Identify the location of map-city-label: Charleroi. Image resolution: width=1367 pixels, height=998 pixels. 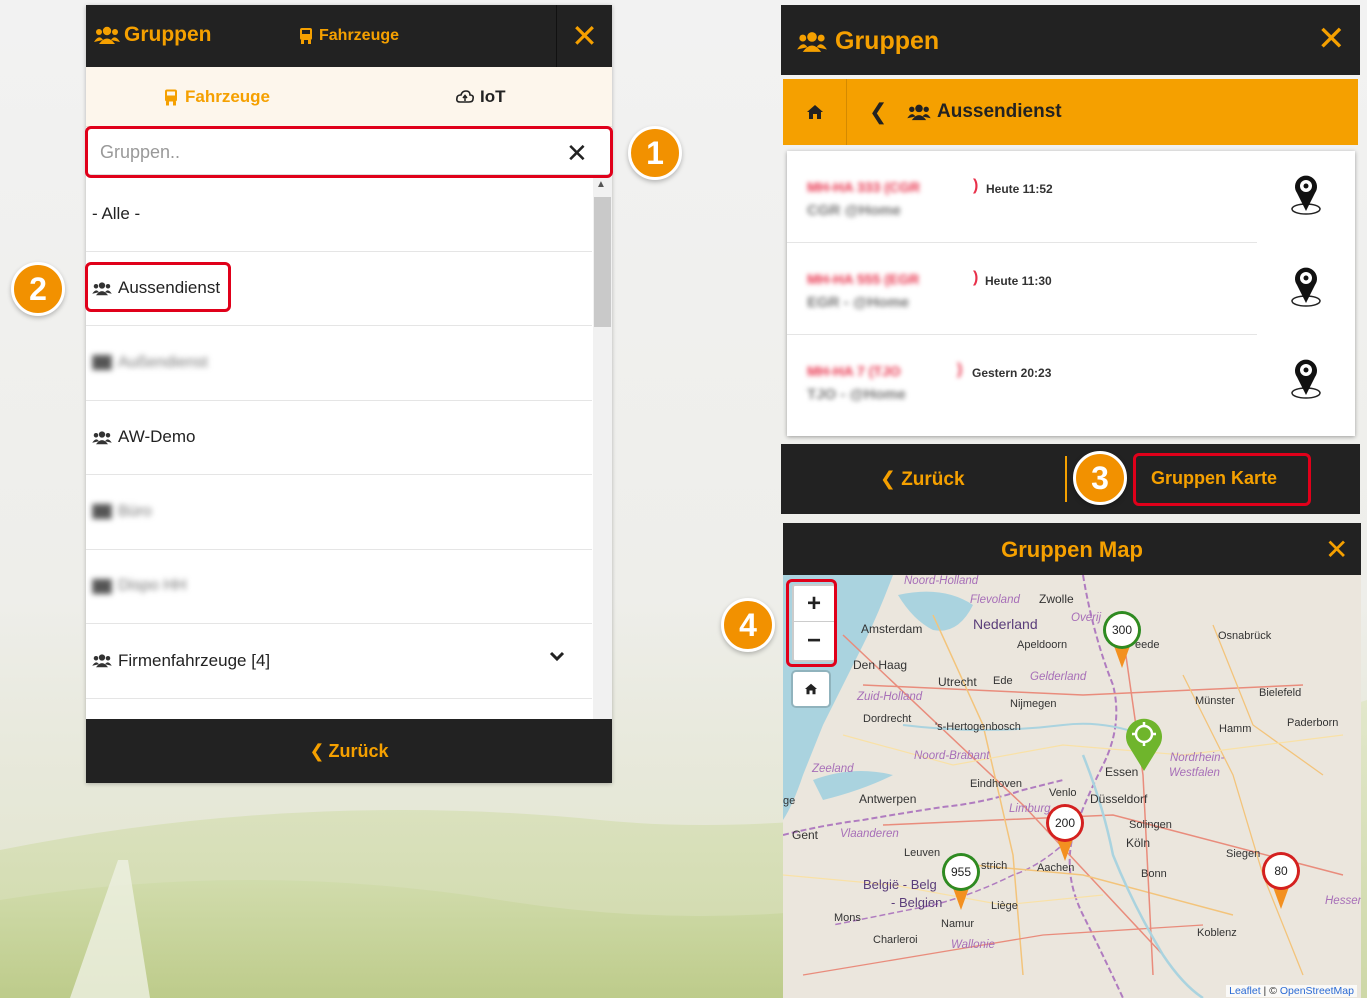
(895, 940).